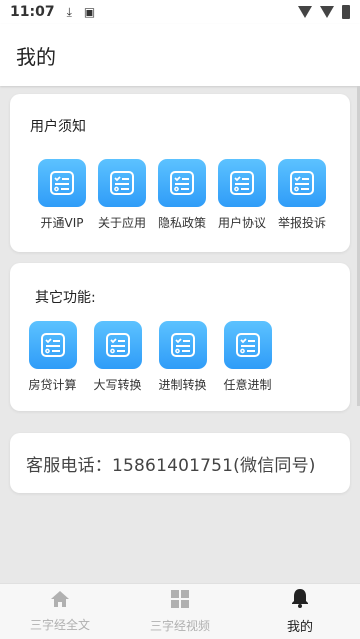 Image resolution: width=360 pixels, height=639 pixels. Describe the element at coordinates (182, 385) in the screenshot. I see `feature-label: 进制转换` at that location.